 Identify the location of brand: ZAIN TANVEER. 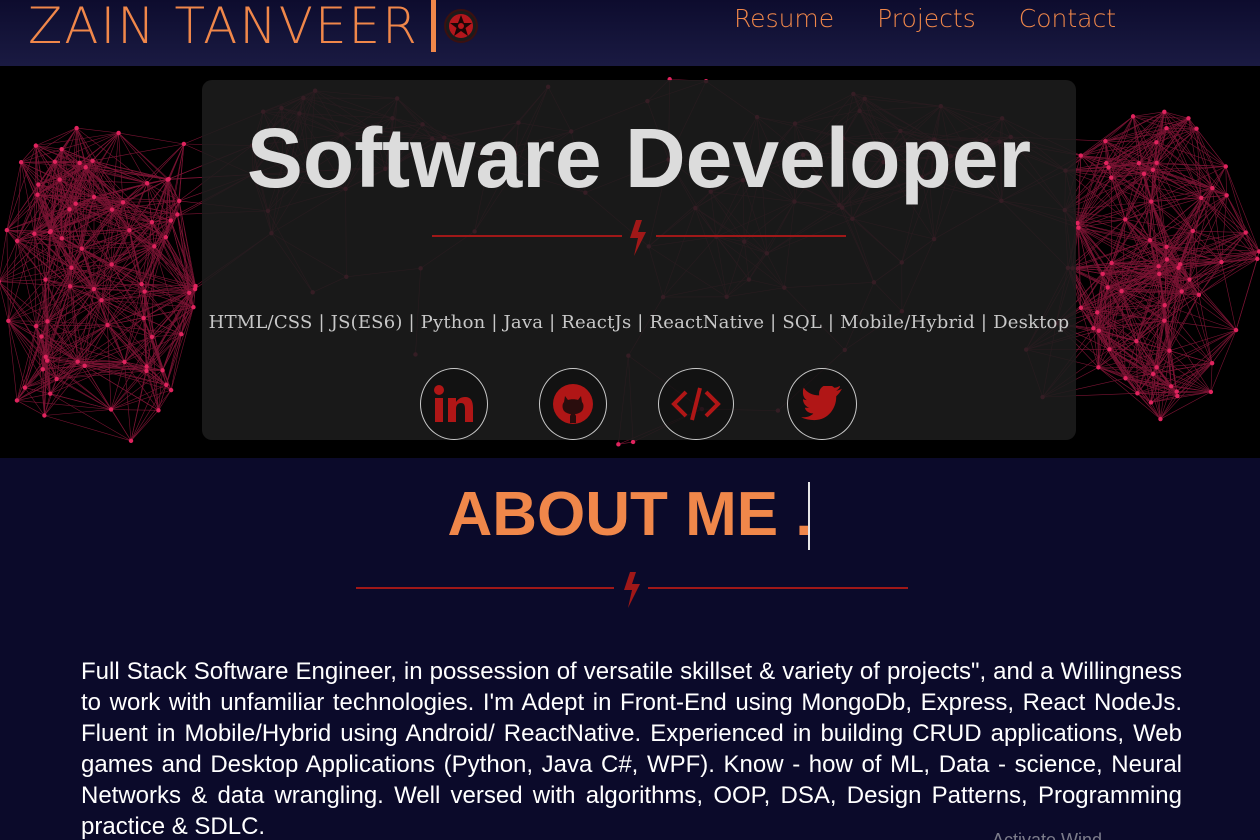
(253, 28).